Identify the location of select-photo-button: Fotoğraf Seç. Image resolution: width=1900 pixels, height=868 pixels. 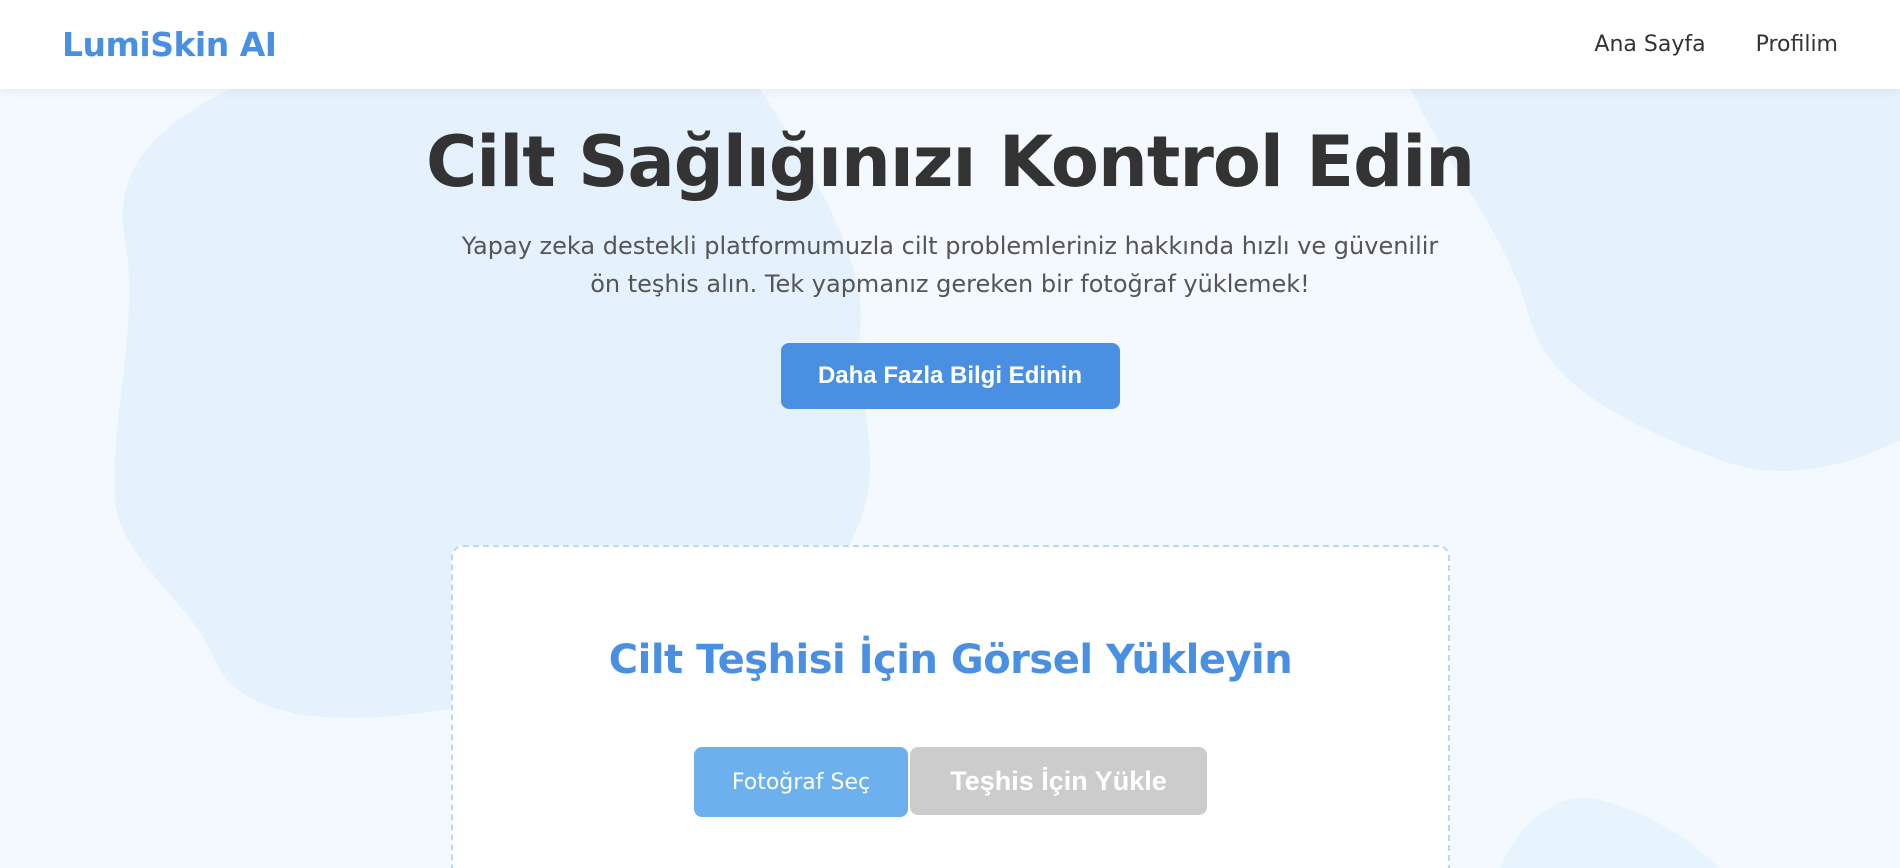
(801, 782).